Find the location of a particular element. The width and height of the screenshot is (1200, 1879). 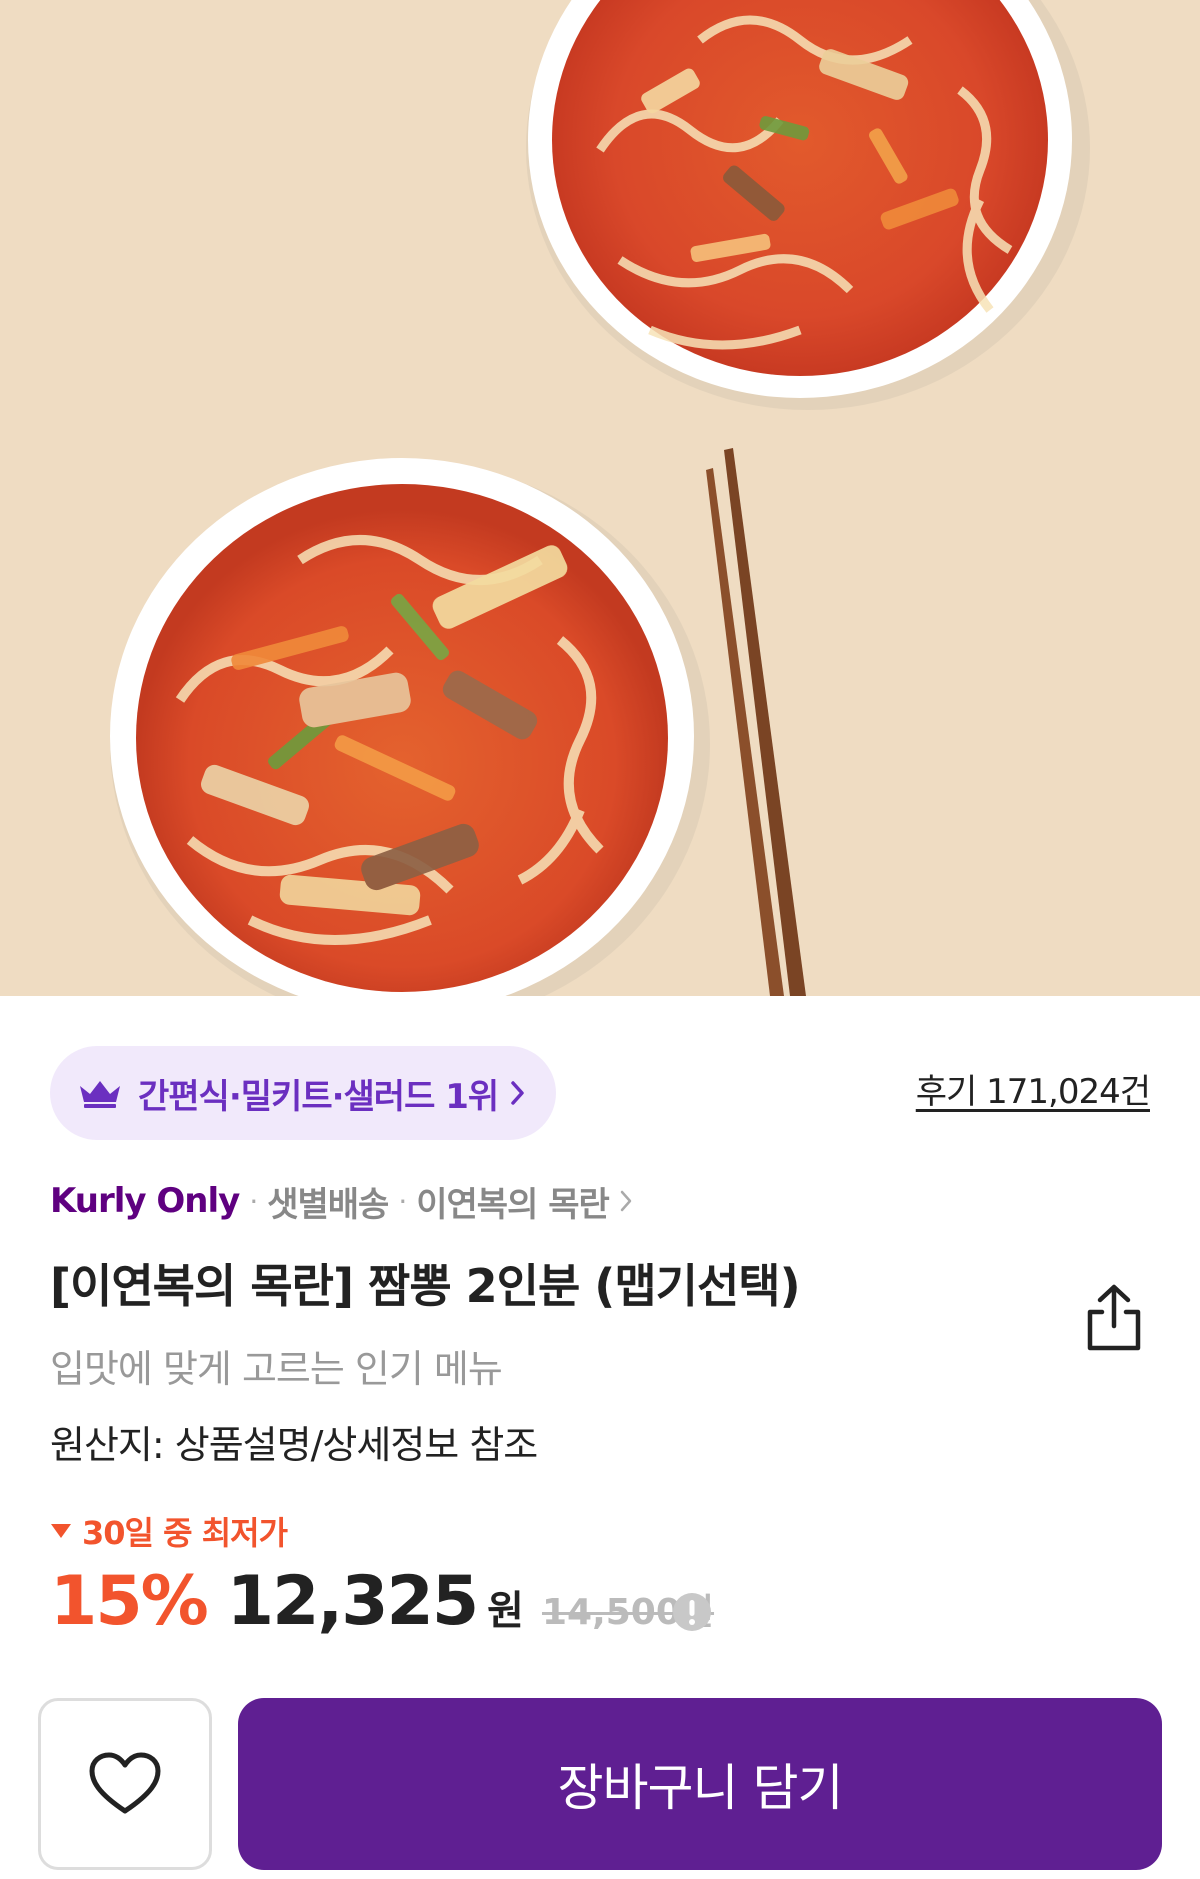

delivery-type: 샛별배송 is located at coordinates (328, 1204).